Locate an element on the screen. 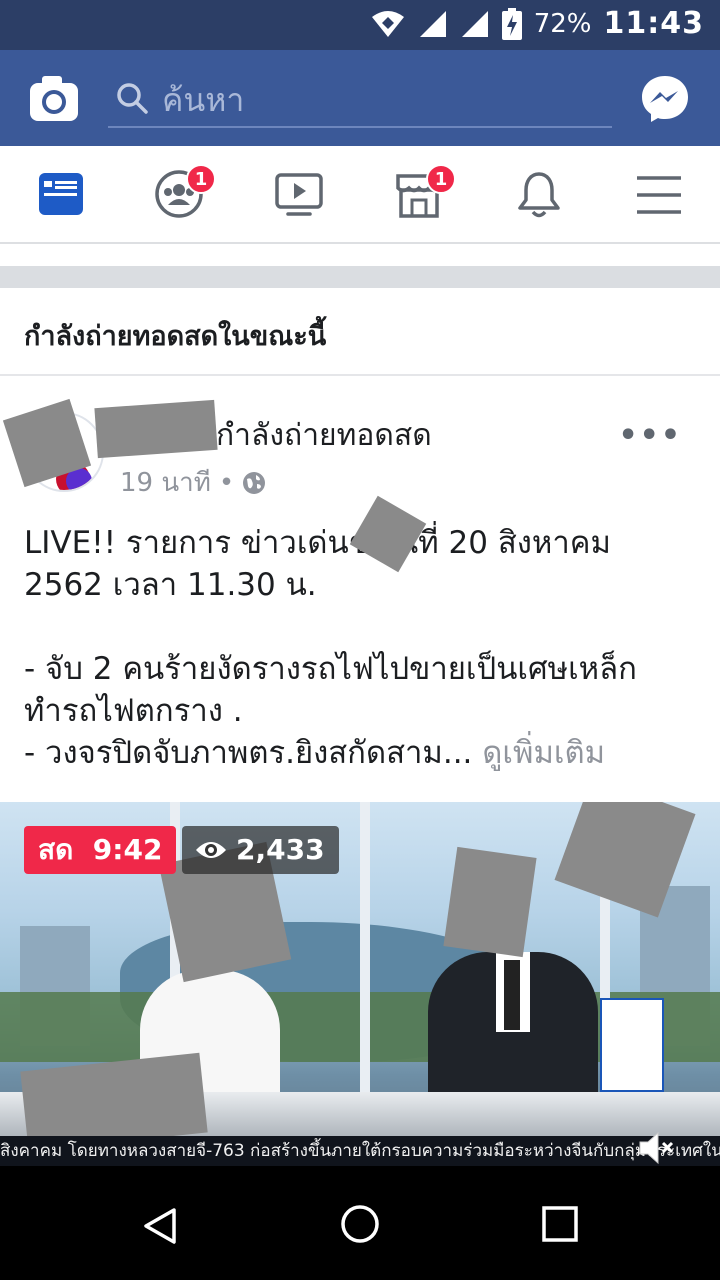 The height and width of the screenshot is (1280, 720). watch-icon is located at coordinates (299, 194).